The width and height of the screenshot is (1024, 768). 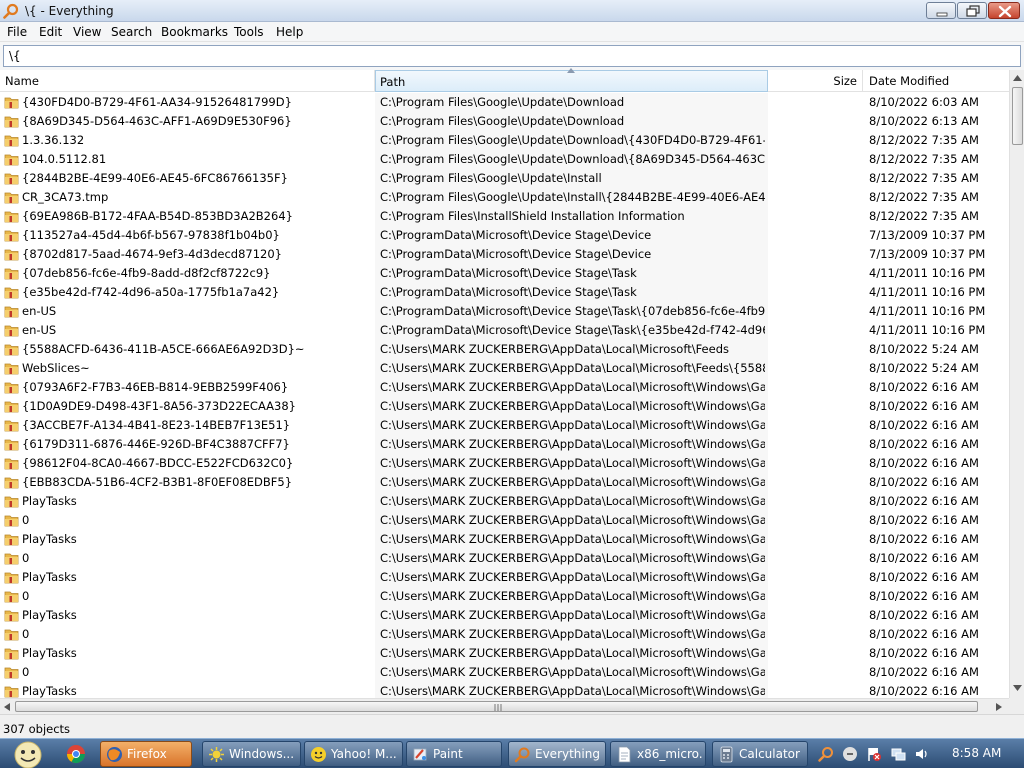 I want to click on item-name: {113527a4-45d4-4b6f-b567-97838f1b04b0}, so click(x=151, y=235).